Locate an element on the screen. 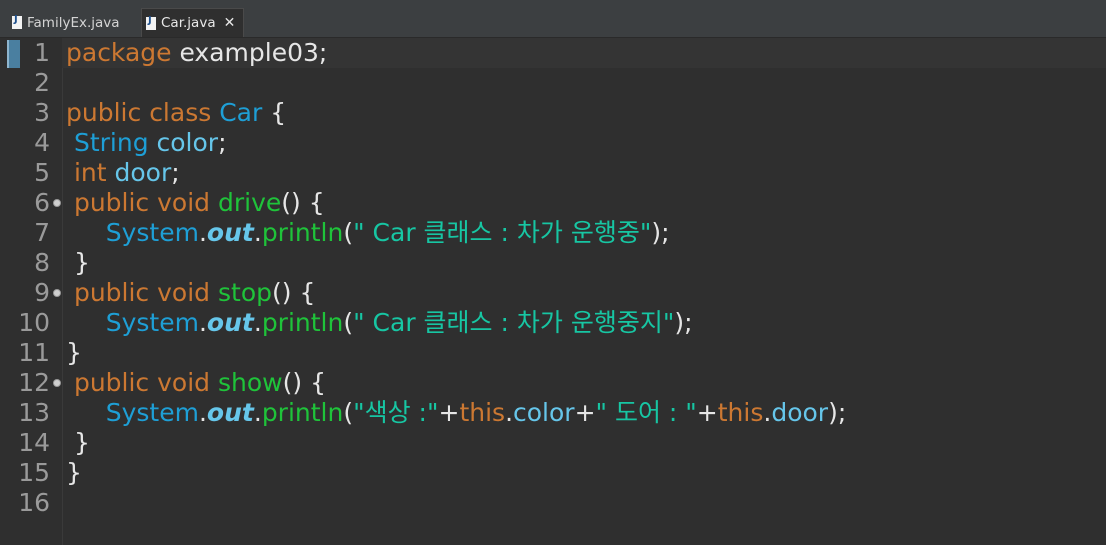 Image resolution: width=1106 pixels, height=545 pixels. code-line: 2 is located at coordinates (553, 83).